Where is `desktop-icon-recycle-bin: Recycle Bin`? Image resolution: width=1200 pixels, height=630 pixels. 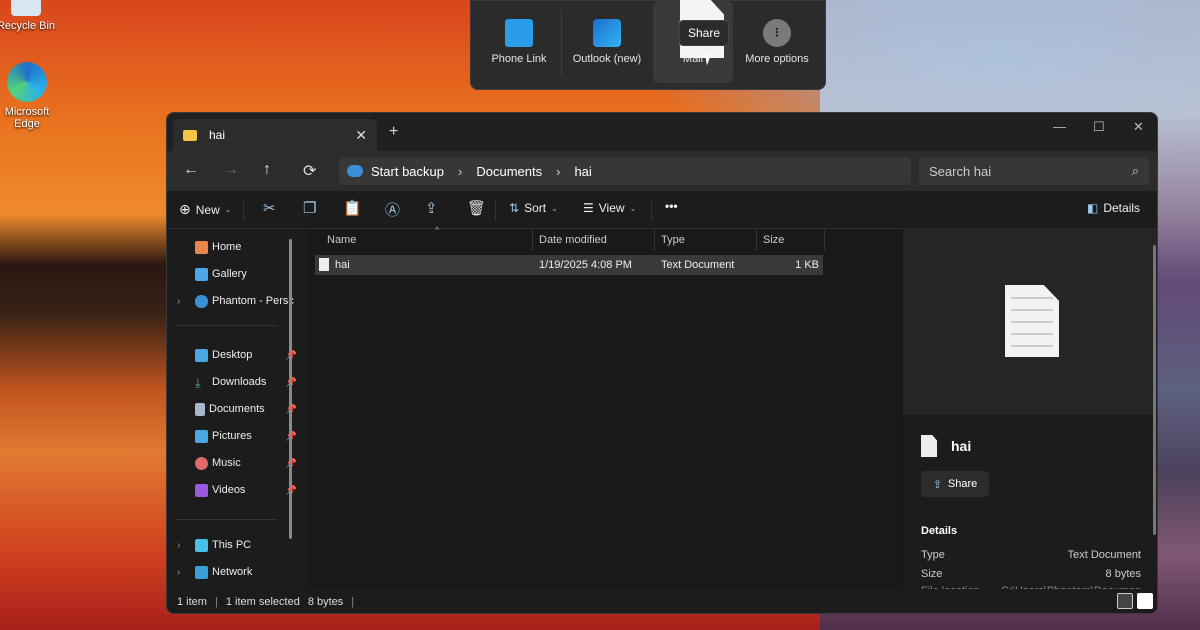 desktop-icon-recycle-bin: Recycle Bin is located at coordinates (28, 16).